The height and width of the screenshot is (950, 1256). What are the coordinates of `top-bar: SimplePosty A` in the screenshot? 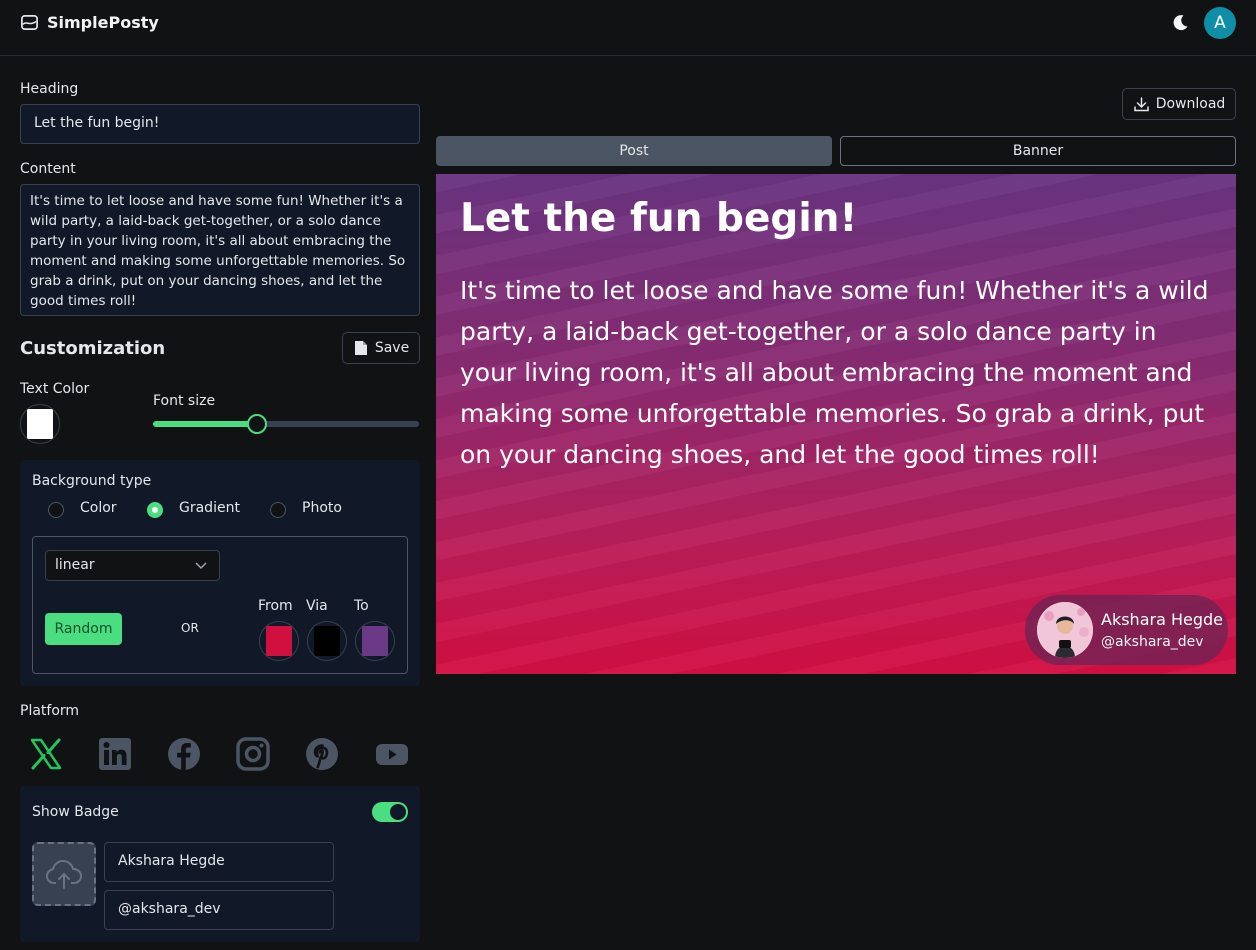 It's located at (628, 28).